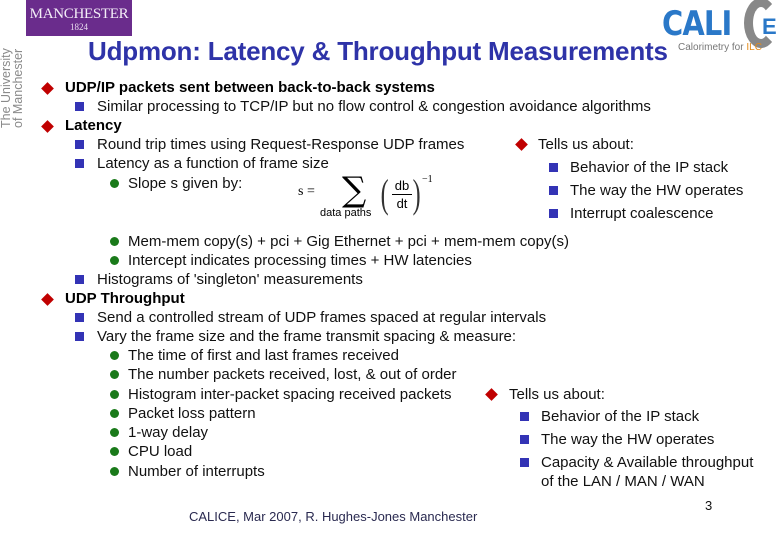  What do you see at coordinates (213, 163) in the screenshot?
I see `list-item: Latency as a function of frame size` at bounding box center [213, 163].